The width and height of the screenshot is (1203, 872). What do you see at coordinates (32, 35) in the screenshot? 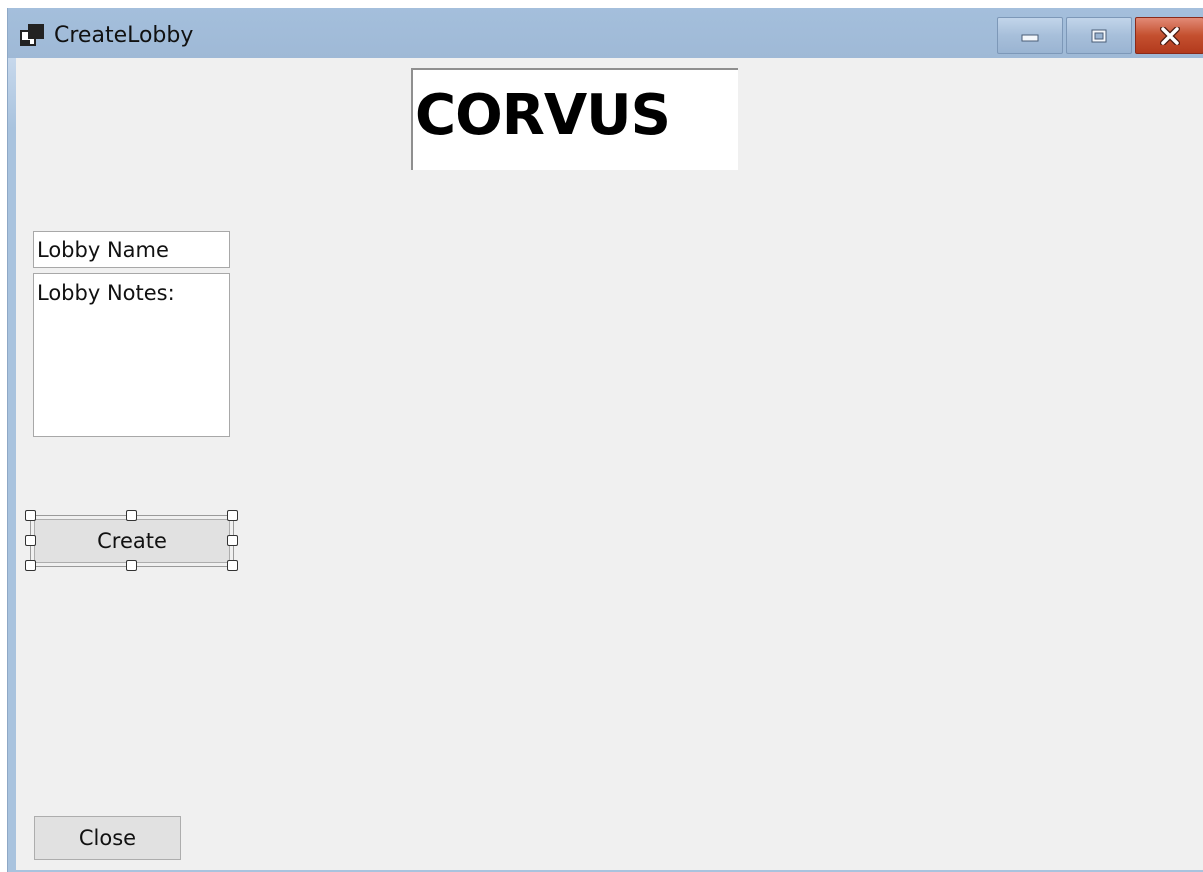
I see `app-window-icon` at bounding box center [32, 35].